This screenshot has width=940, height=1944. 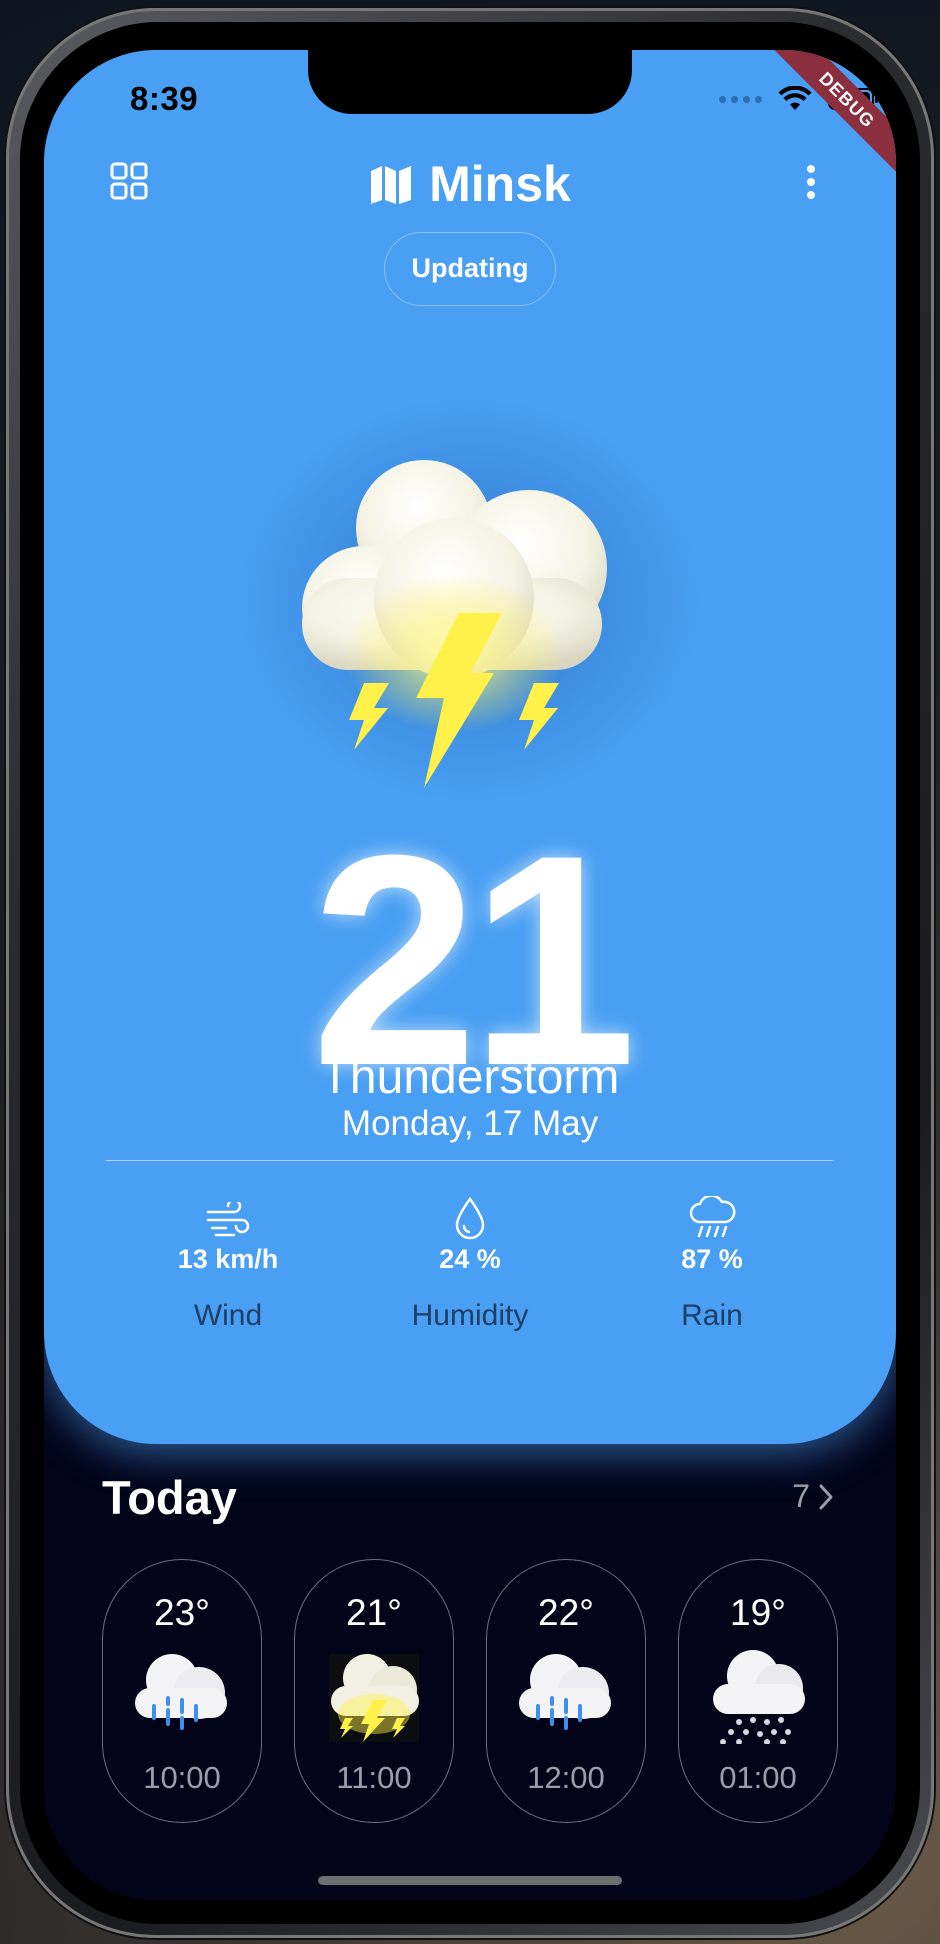 What do you see at coordinates (759, 1697) in the screenshot?
I see `snow-cloud-icon` at bounding box center [759, 1697].